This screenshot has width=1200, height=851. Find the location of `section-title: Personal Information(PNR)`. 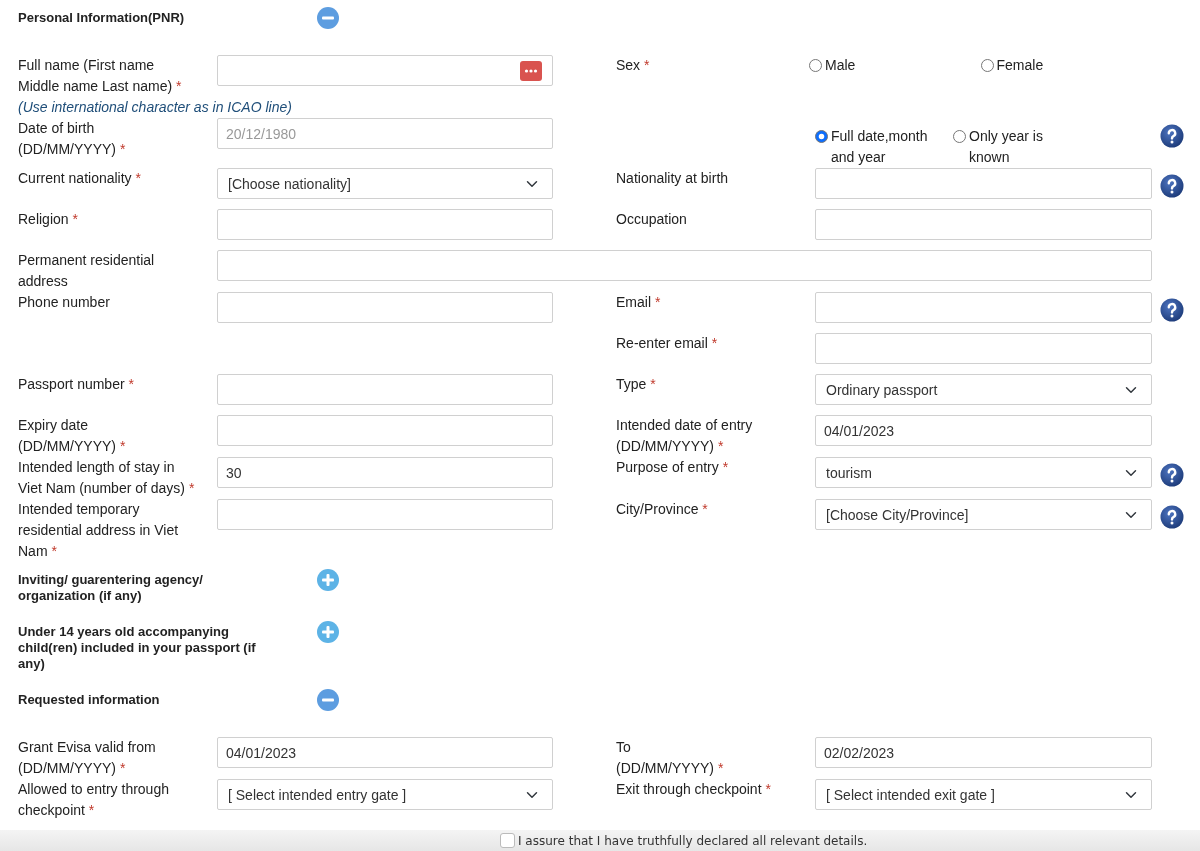

section-title: Personal Information(PNR) is located at coordinates (102, 18).